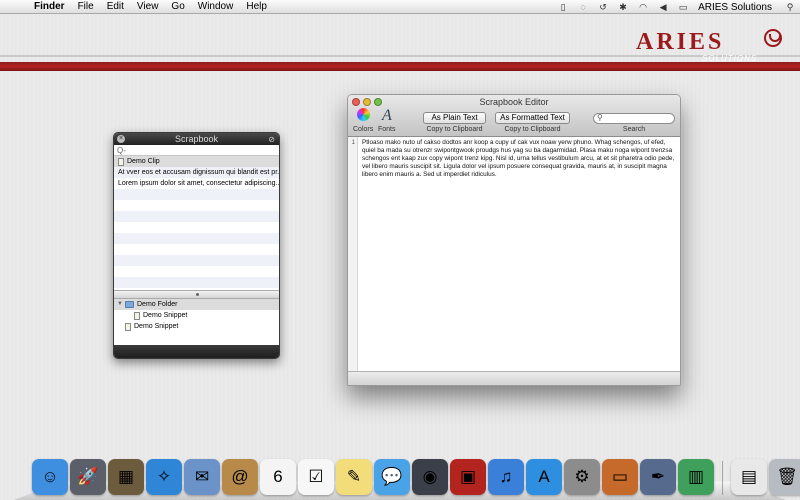 The height and width of the screenshot is (500, 800). I want to click on user-name: ARIES Solutions, so click(735, 7).